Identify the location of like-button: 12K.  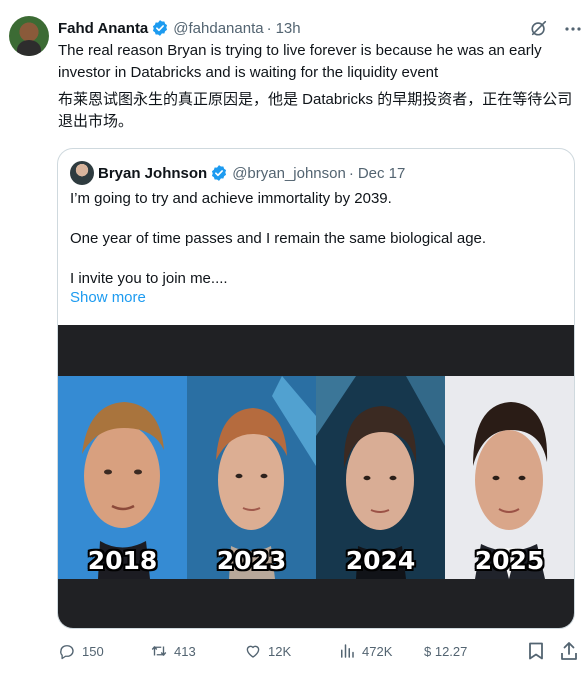
(267, 651).